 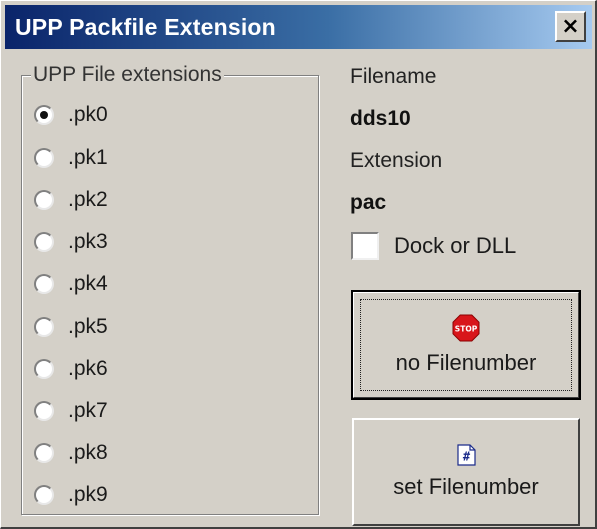 What do you see at coordinates (88, 368) in the screenshot?
I see `radio-label: .pk6` at bounding box center [88, 368].